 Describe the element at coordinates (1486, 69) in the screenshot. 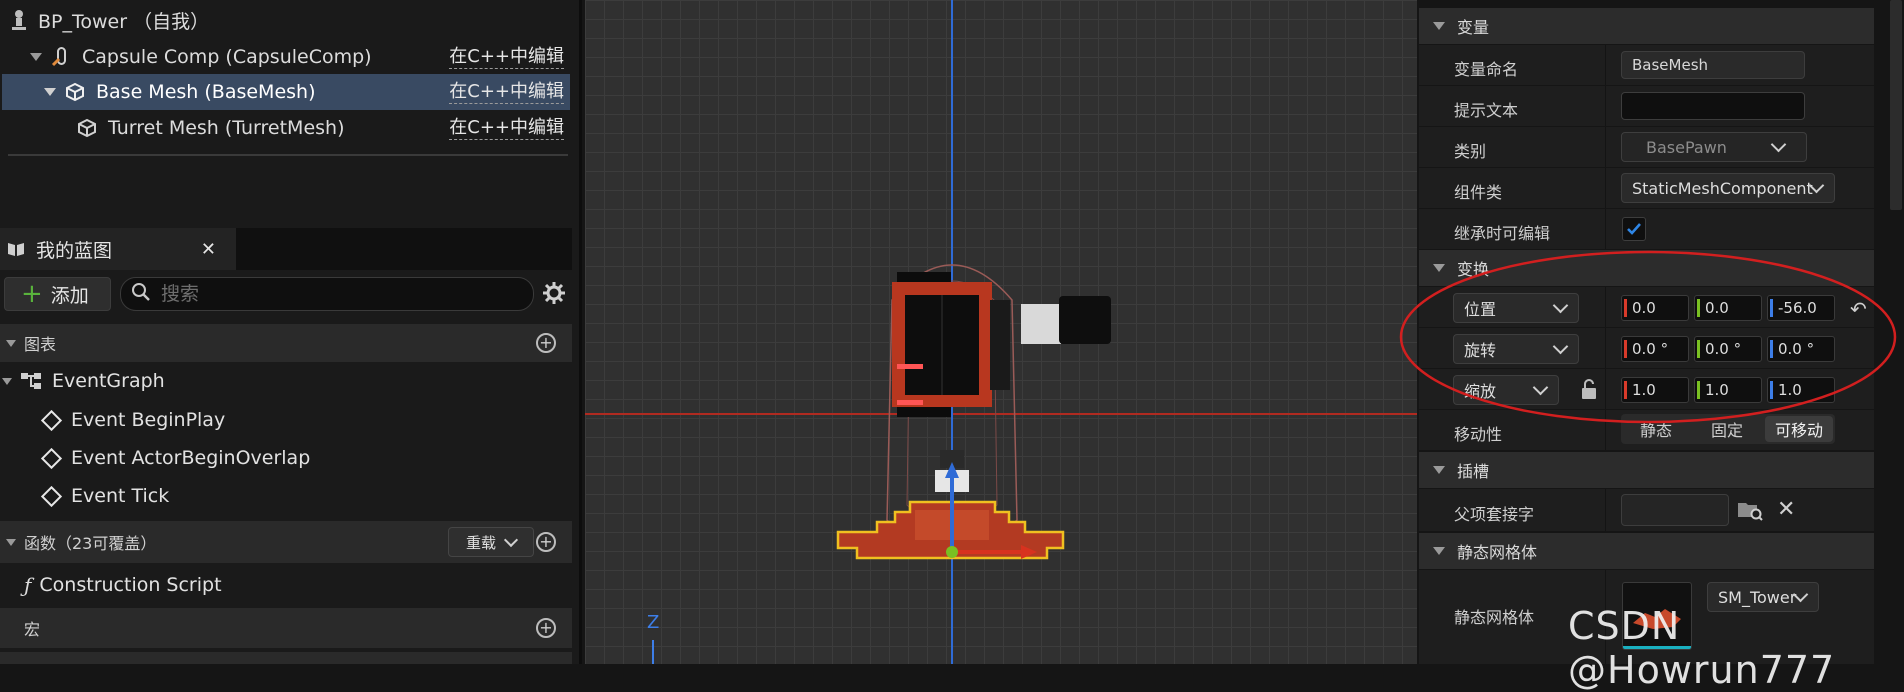

I see `property-label: 变量命名` at that location.